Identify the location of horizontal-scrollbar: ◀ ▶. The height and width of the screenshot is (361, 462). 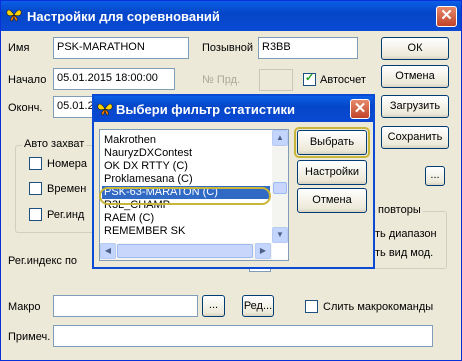
(186, 251).